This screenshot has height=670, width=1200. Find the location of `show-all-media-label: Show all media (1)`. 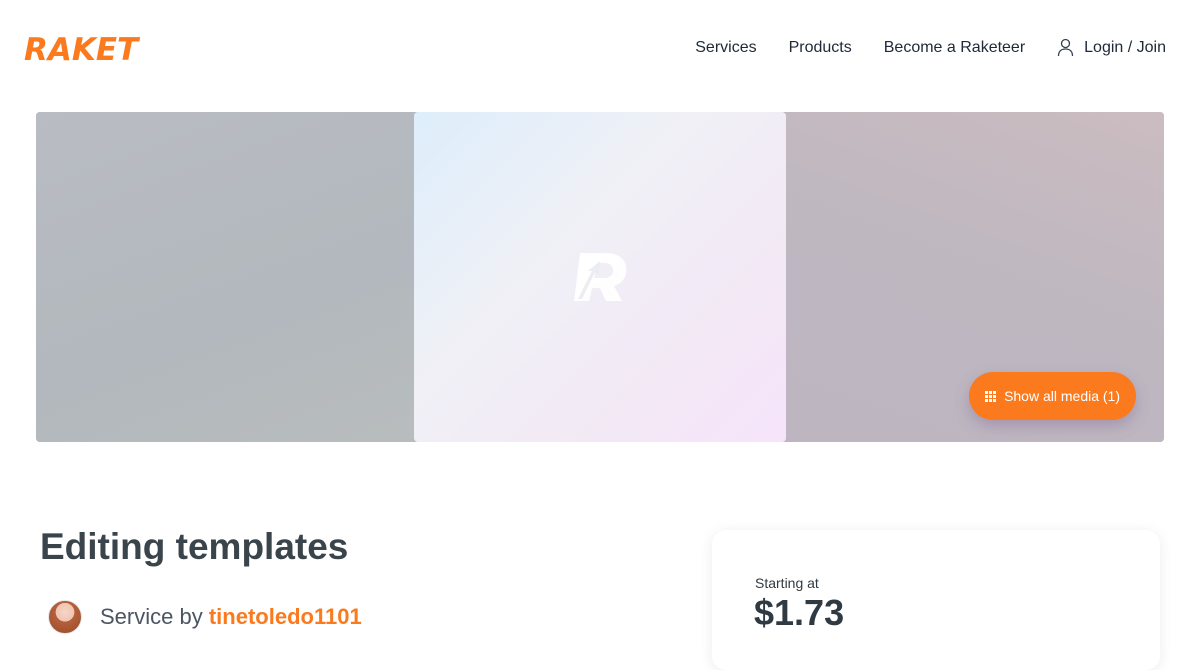

show-all-media-label: Show all media (1) is located at coordinates (1062, 396).